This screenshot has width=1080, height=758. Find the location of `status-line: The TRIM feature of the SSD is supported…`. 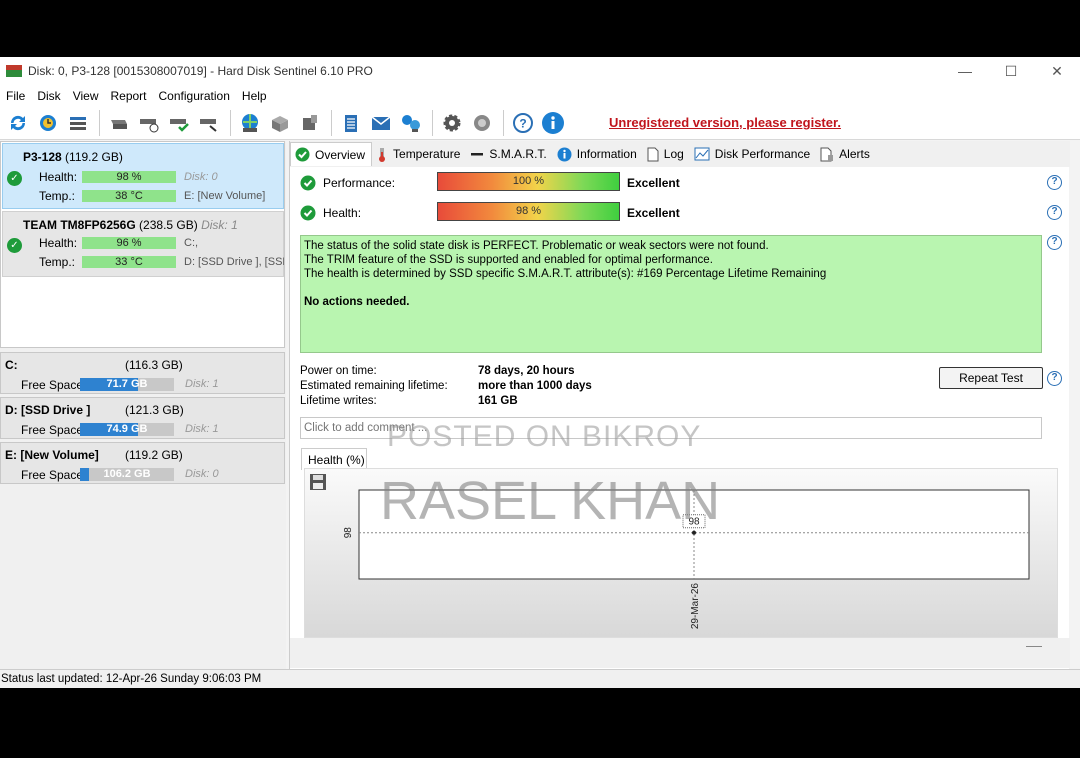

status-line: The TRIM feature of the SSD is supported… is located at coordinates (508, 260).